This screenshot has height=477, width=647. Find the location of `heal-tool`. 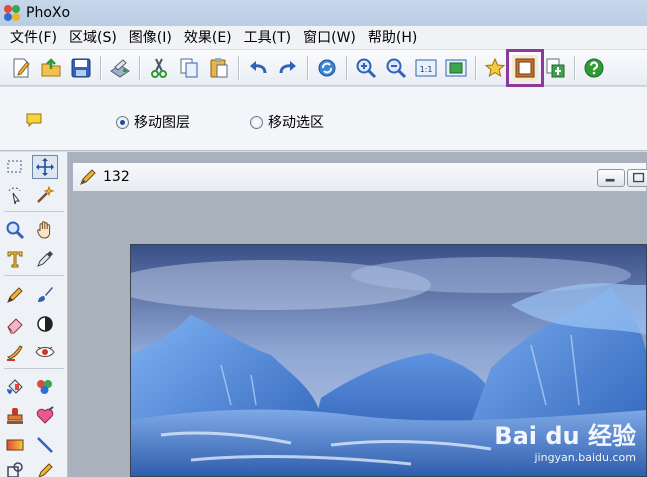

heal-tool is located at coordinates (45, 416).